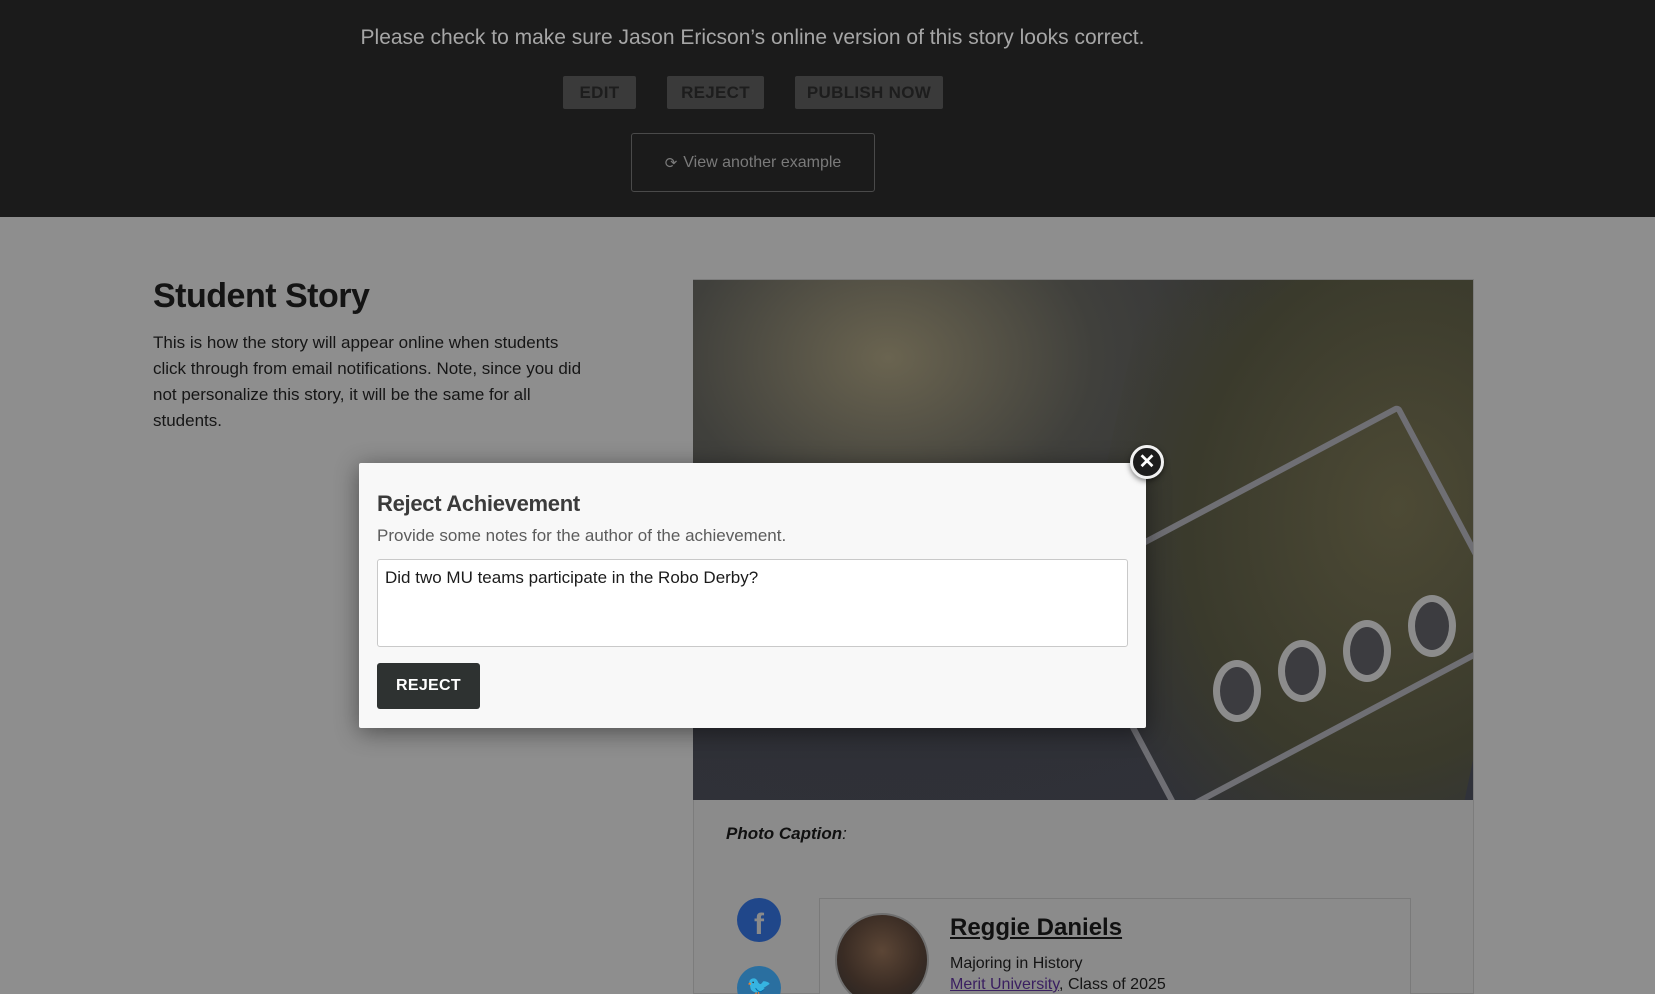 Image resolution: width=1655 pixels, height=994 pixels. Describe the element at coordinates (844, 833) in the screenshot. I see `photo-caption-colon: :` at that location.